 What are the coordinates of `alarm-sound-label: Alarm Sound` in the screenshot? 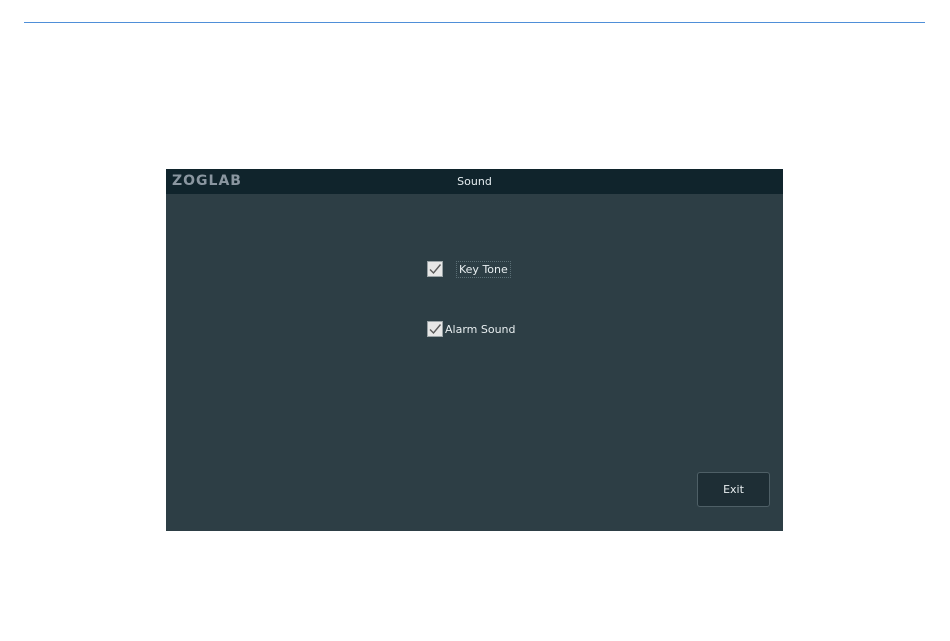 It's located at (480, 329).